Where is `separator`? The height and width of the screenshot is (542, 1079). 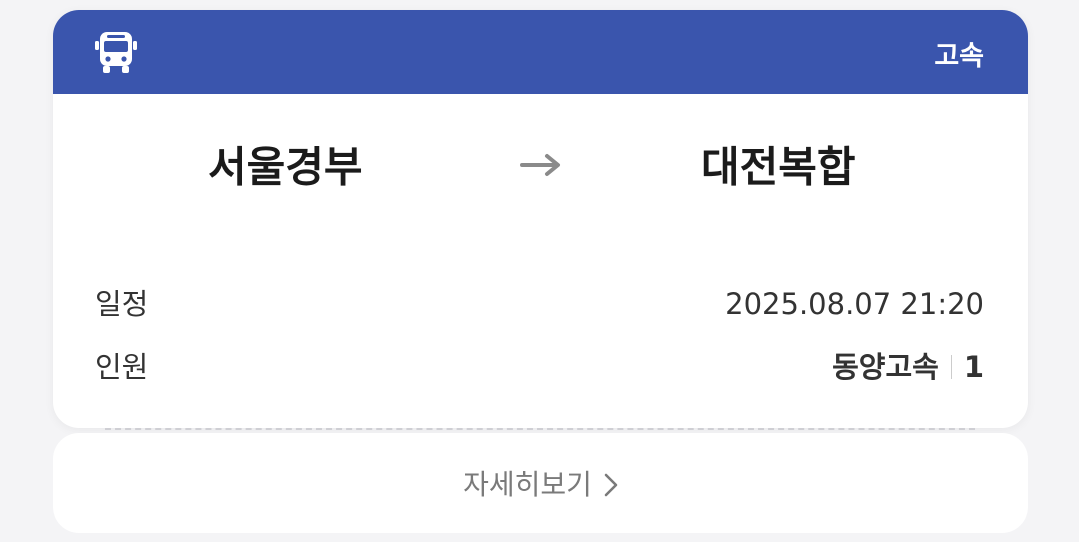
separator is located at coordinates (951, 367).